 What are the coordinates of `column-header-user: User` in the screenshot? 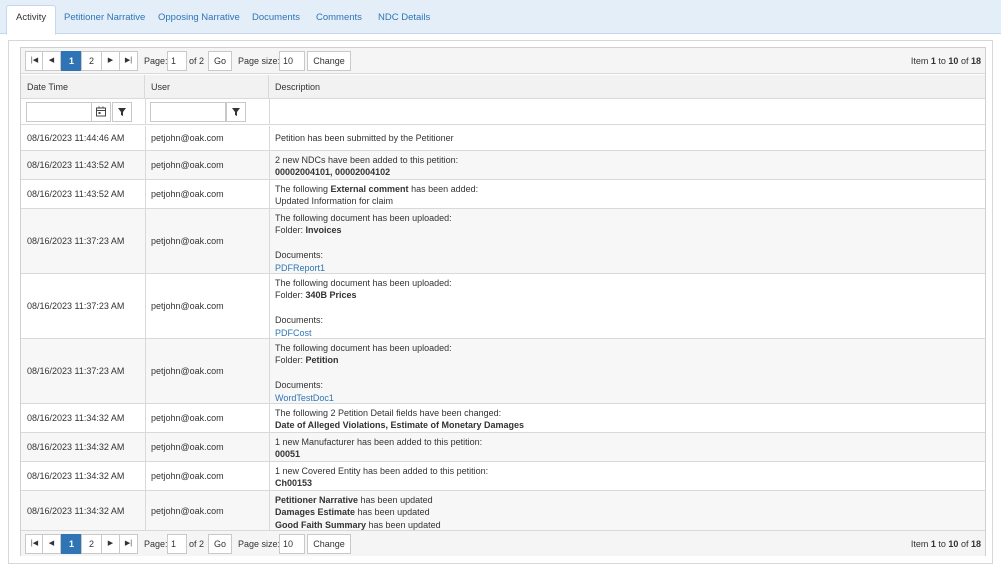 It's located at (207, 87).